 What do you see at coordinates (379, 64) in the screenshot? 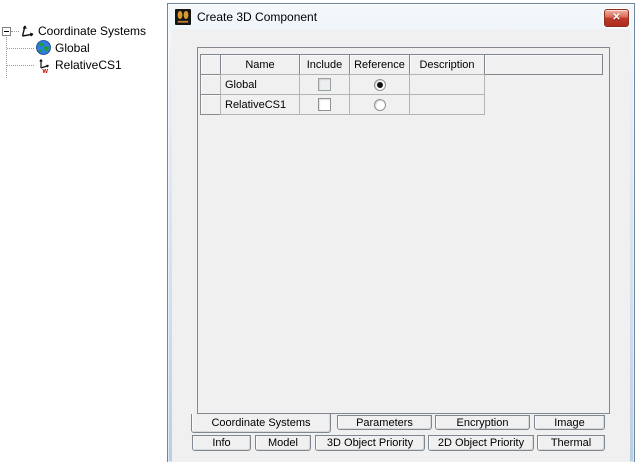
I see `column-header-reference: Reference` at bounding box center [379, 64].